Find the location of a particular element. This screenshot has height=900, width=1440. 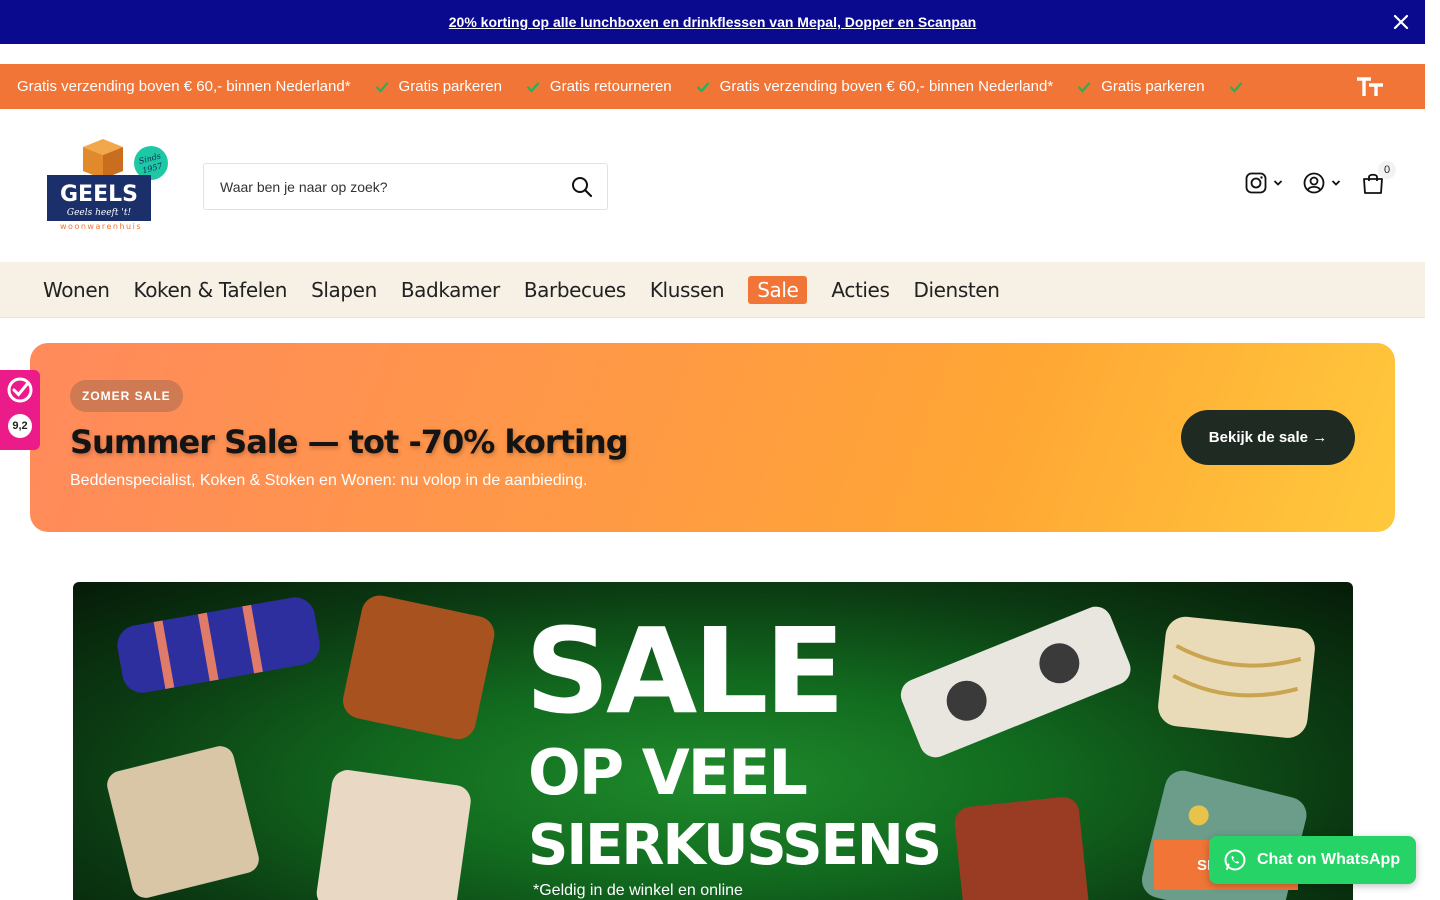

search-input is located at coordinates (379, 186).